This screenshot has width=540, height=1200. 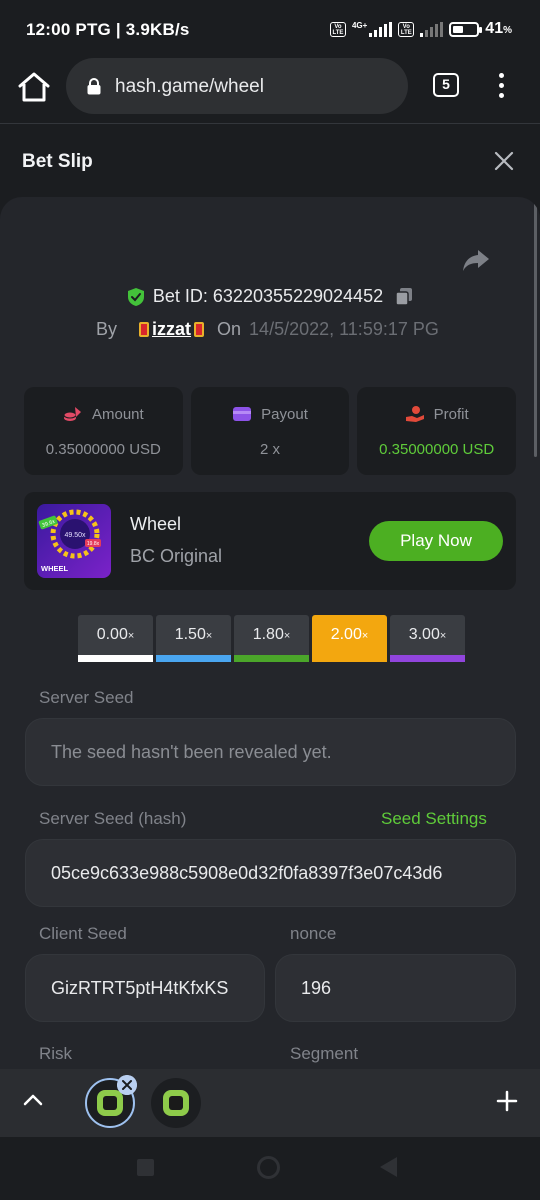 What do you see at coordinates (284, 414) in the screenshot?
I see `stat-label: Payout` at bounding box center [284, 414].